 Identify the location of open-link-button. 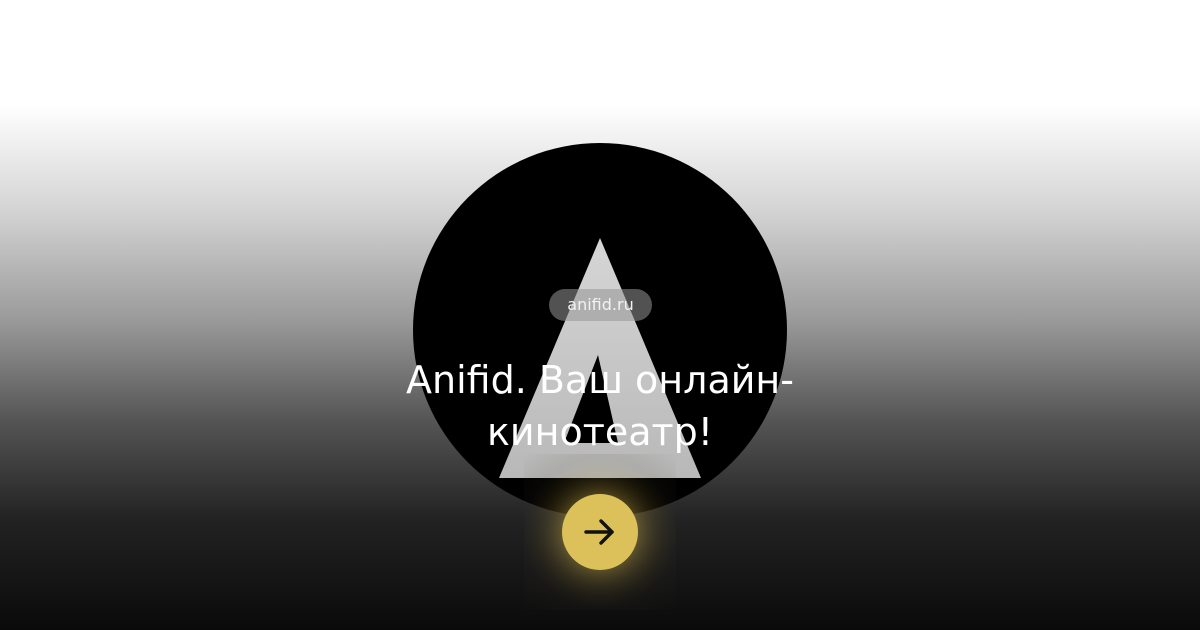
(600, 532).